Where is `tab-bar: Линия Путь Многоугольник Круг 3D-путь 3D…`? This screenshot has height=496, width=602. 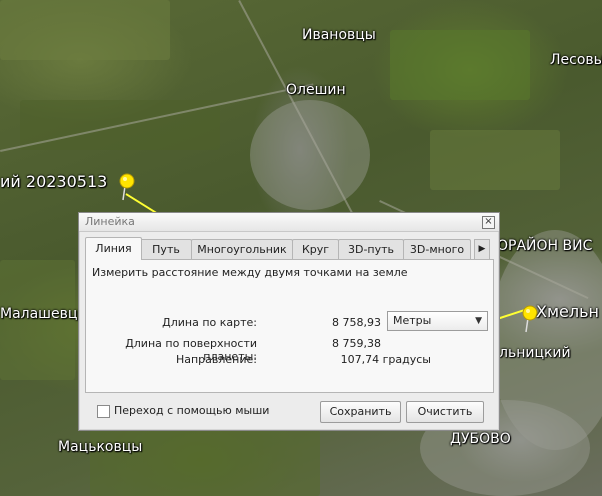
tab-bar: Линия Путь Многоугольник Круг 3D-путь 3D… is located at coordinates (287, 248).